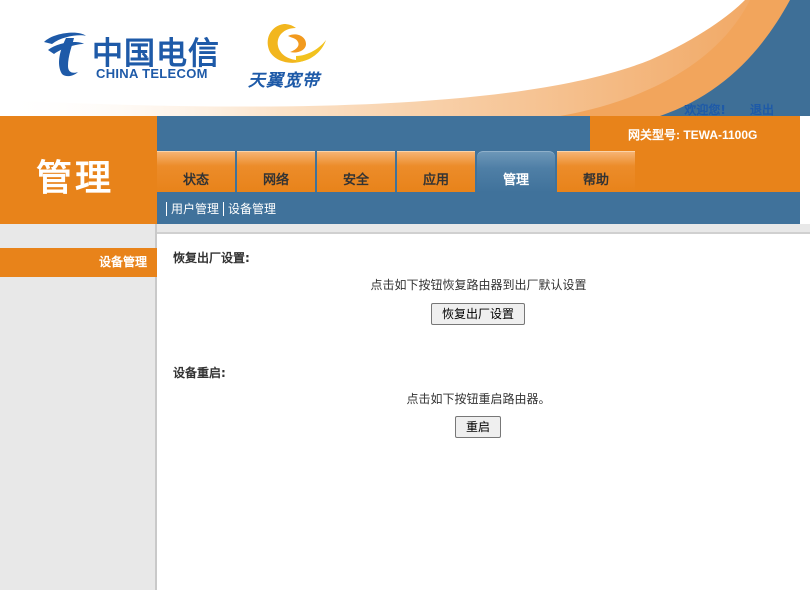  What do you see at coordinates (478, 314) in the screenshot?
I see `factory-reset-button: 恢复出厂设置` at bounding box center [478, 314].